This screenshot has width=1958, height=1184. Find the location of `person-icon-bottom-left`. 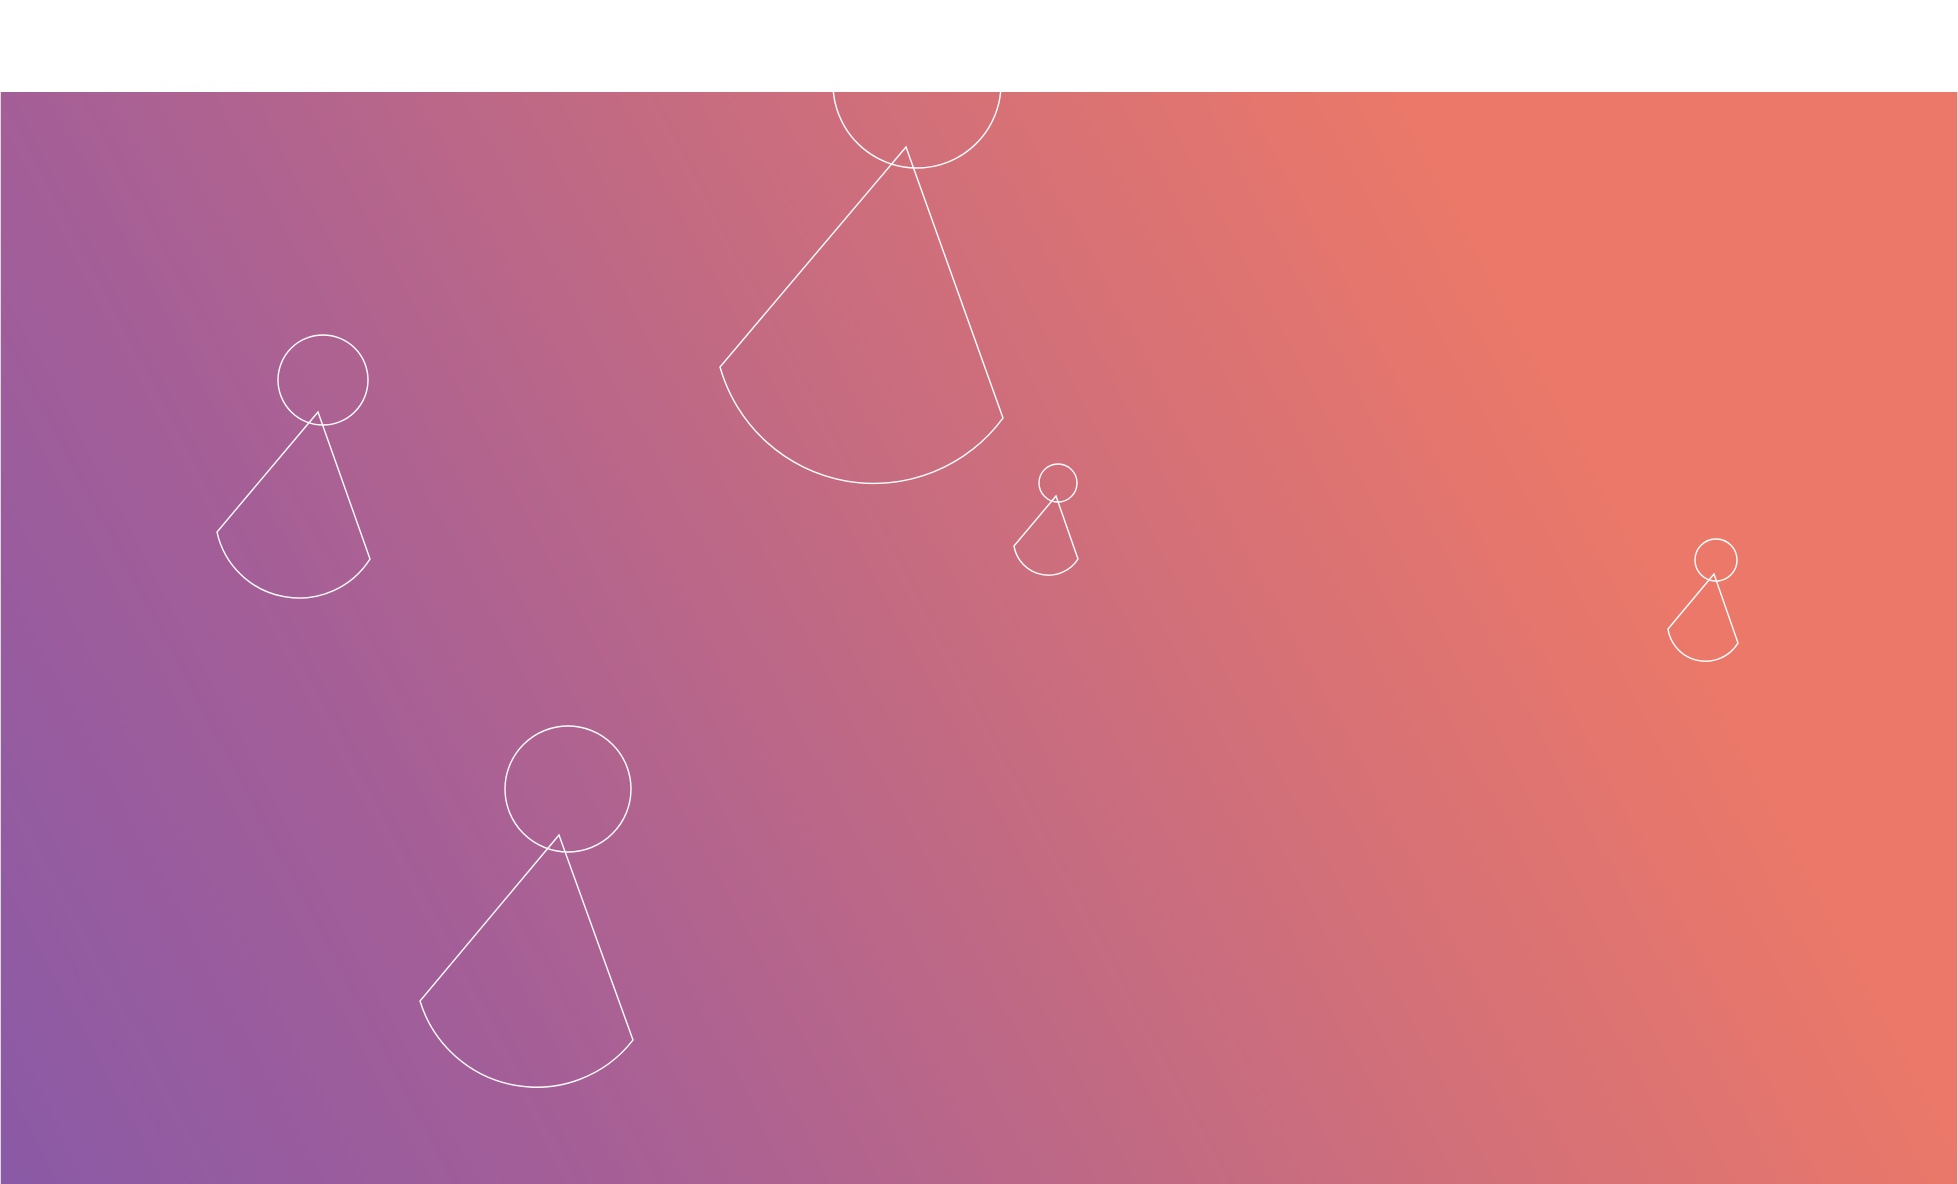

person-icon-bottom-left is located at coordinates (526, 906).